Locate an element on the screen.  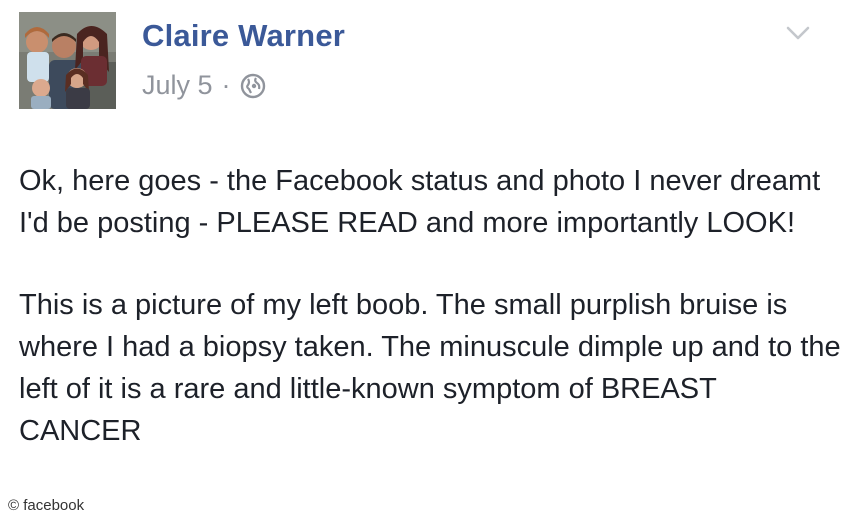
post-meta: July 5 · is located at coordinates (204, 85).